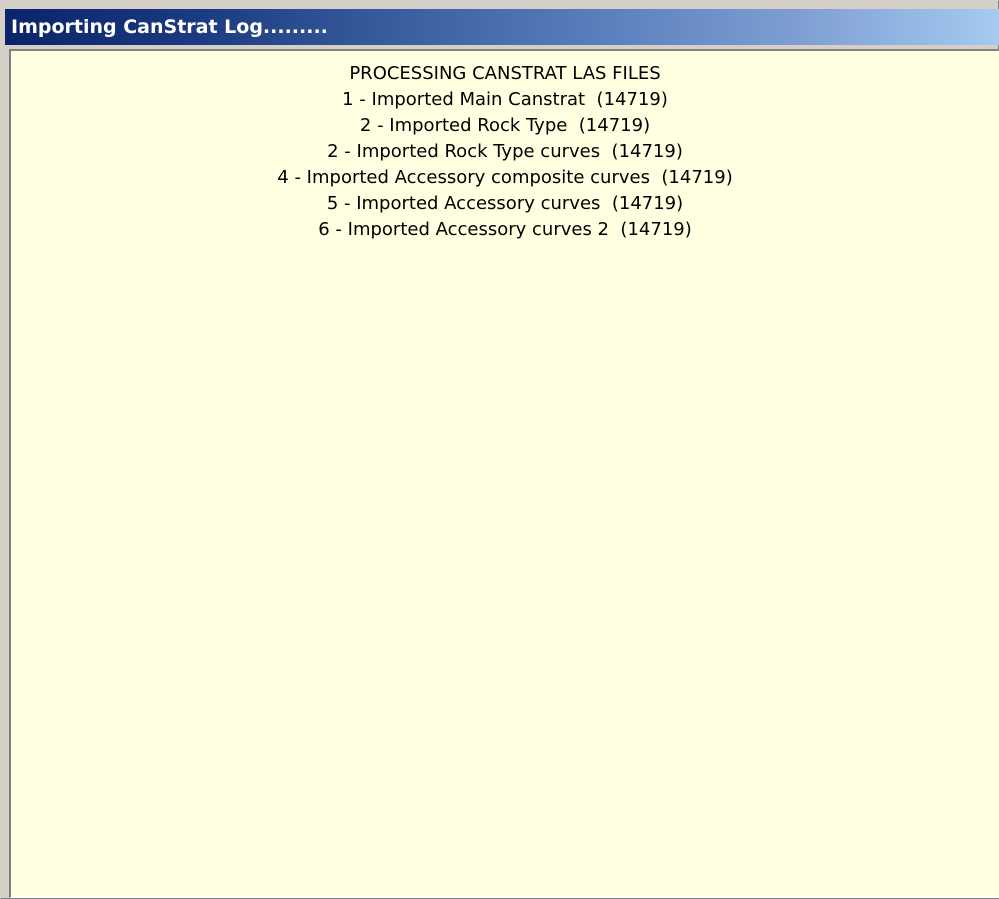 This screenshot has height=899, width=999. Describe the element at coordinates (505, 99) in the screenshot. I see `log-line: 1 - Imported Main Canstrat (14719)` at that location.